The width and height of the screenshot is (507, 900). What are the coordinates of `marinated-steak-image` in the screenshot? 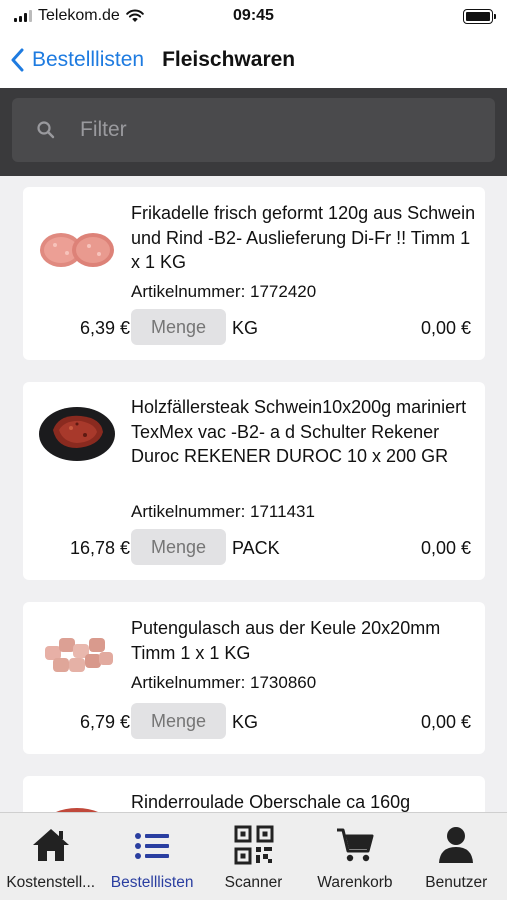 It's located at (77, 434).